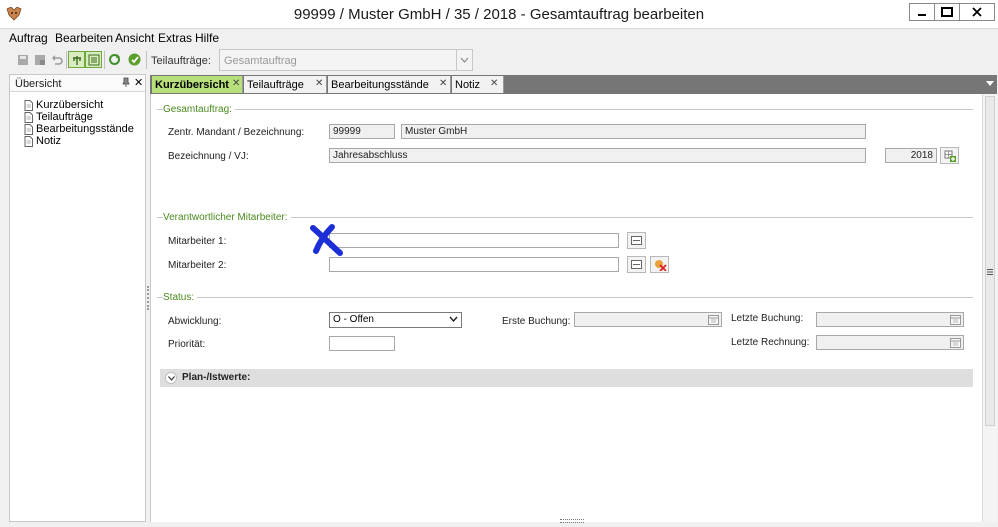 The width and height of the screenshot is (998, 527). I want to click on mitarbeiter2-clear-button, so click(659, 264).